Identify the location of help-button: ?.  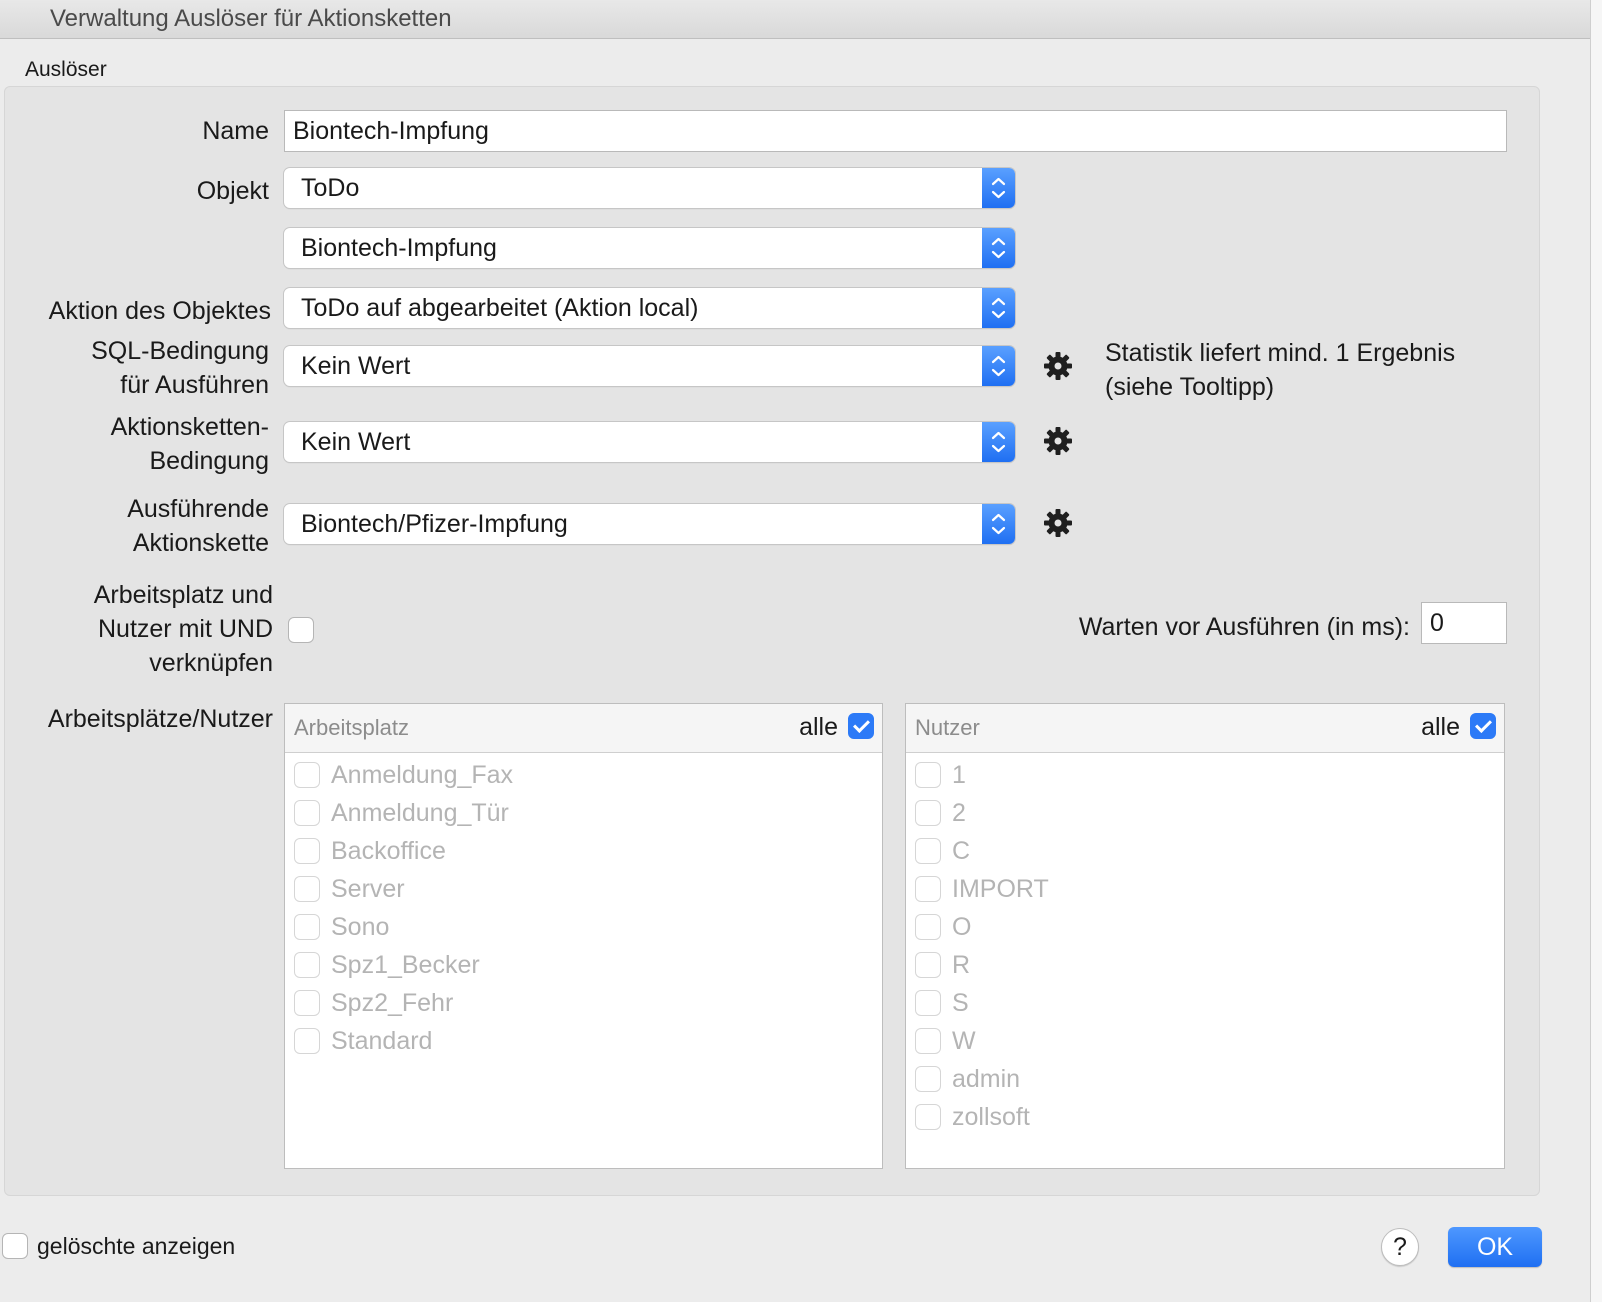
(1400, 1247).